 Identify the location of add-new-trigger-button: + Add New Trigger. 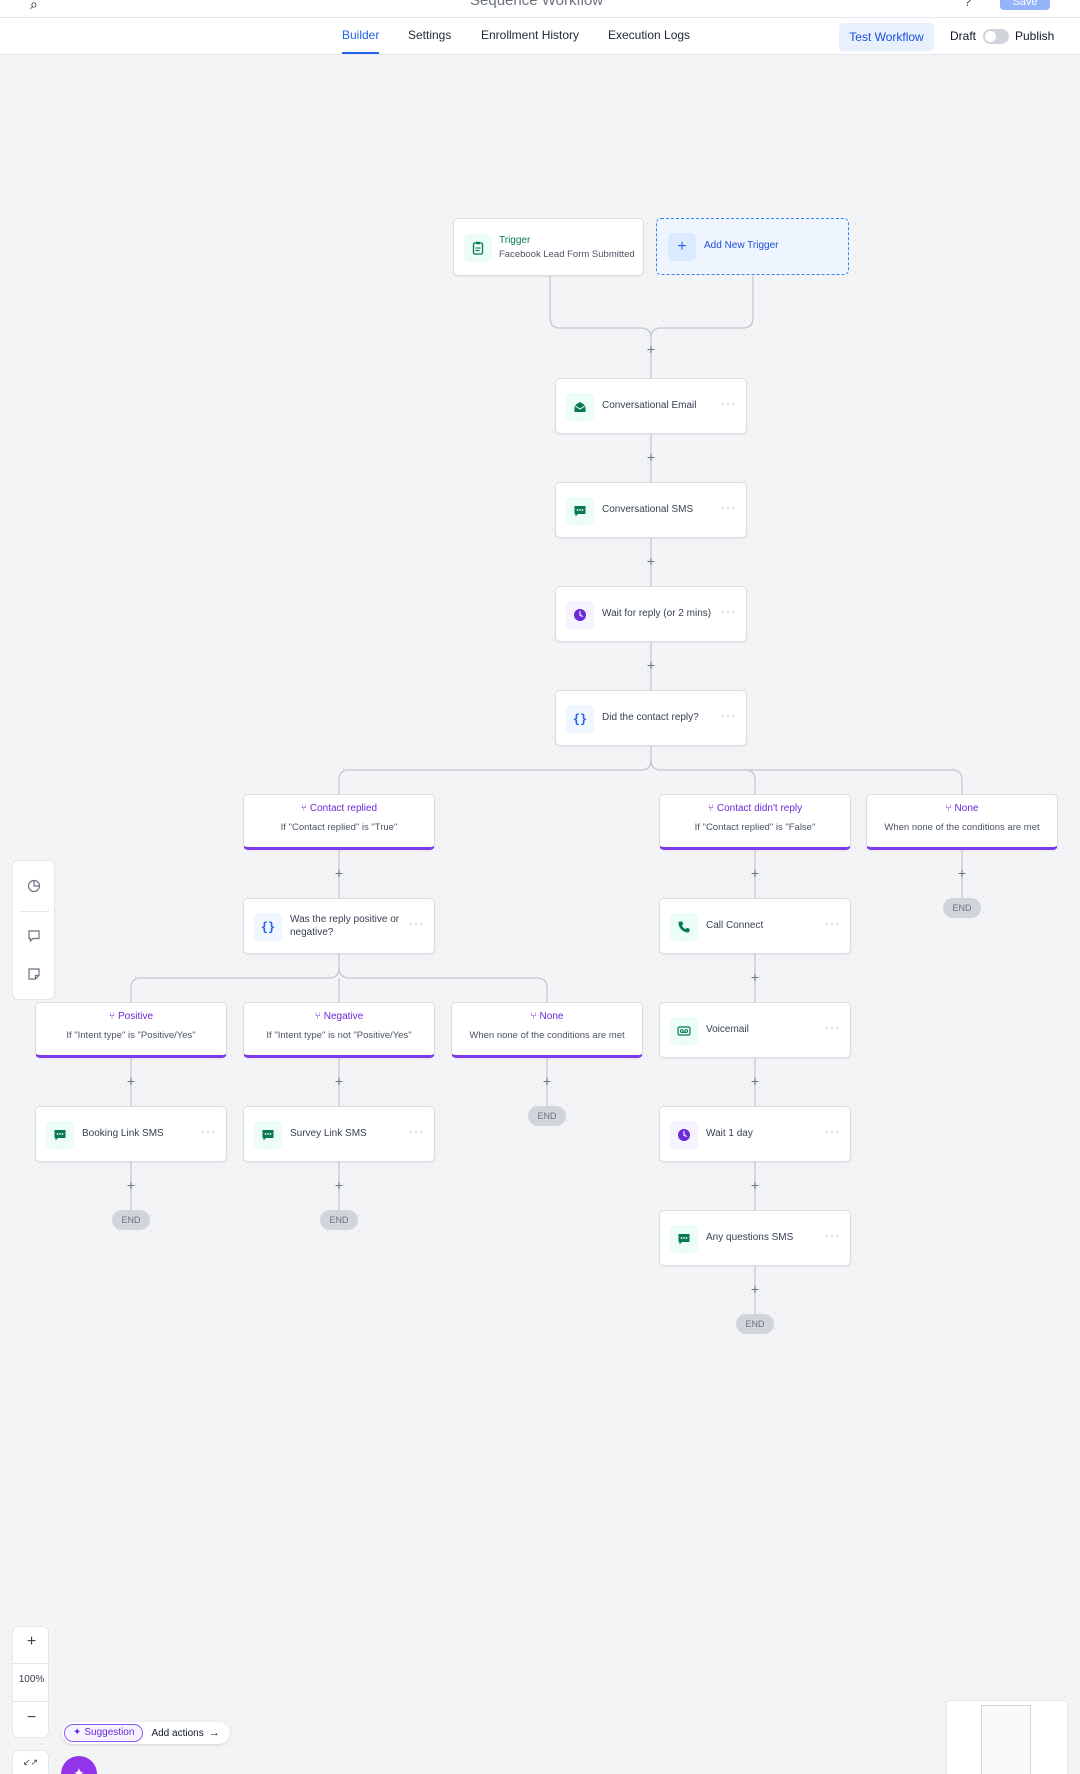
(752, 246).